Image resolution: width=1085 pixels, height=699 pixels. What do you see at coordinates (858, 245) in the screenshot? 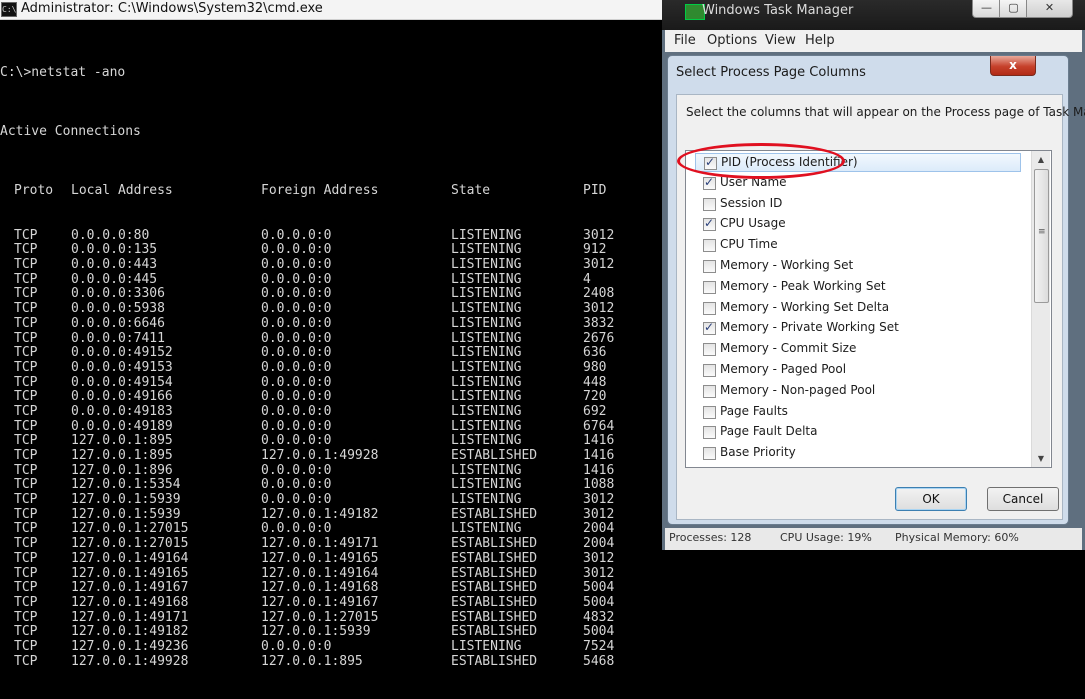
I see `column-option: CPU Time` at bounding box center [858, 245].